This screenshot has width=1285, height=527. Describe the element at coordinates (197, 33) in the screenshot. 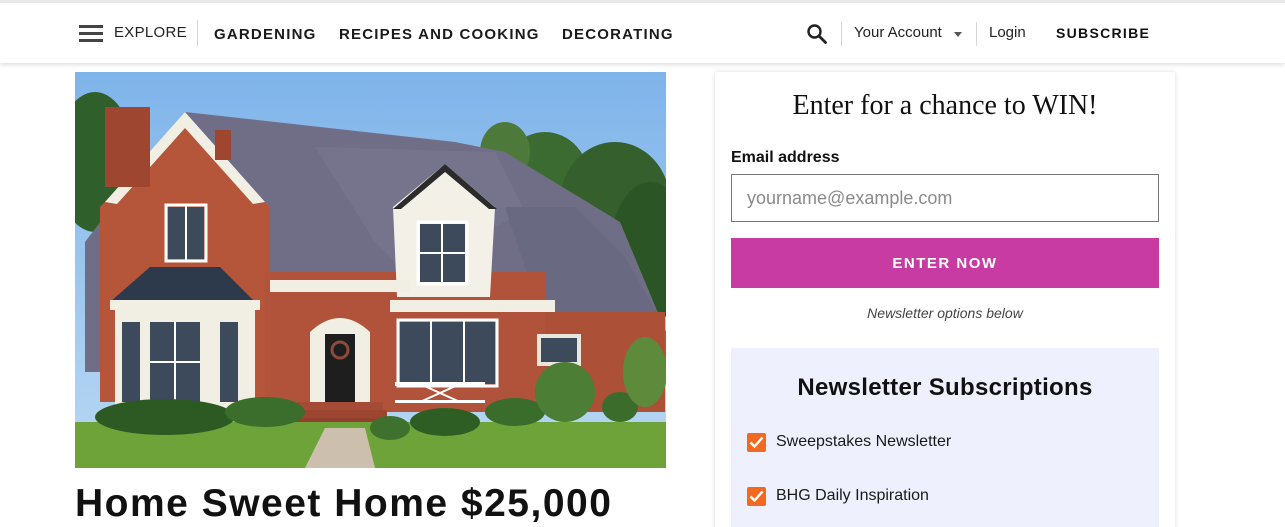

I see `nav-divider` at that location.